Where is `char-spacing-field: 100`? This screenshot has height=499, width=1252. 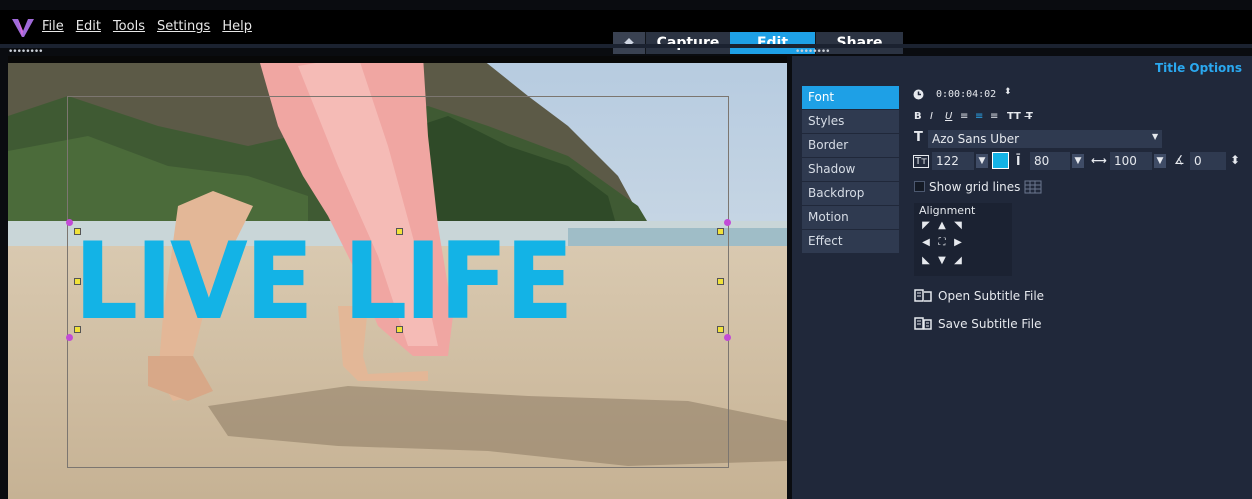
char-spacing-field: 100 is located at coordinates (1131, 161).